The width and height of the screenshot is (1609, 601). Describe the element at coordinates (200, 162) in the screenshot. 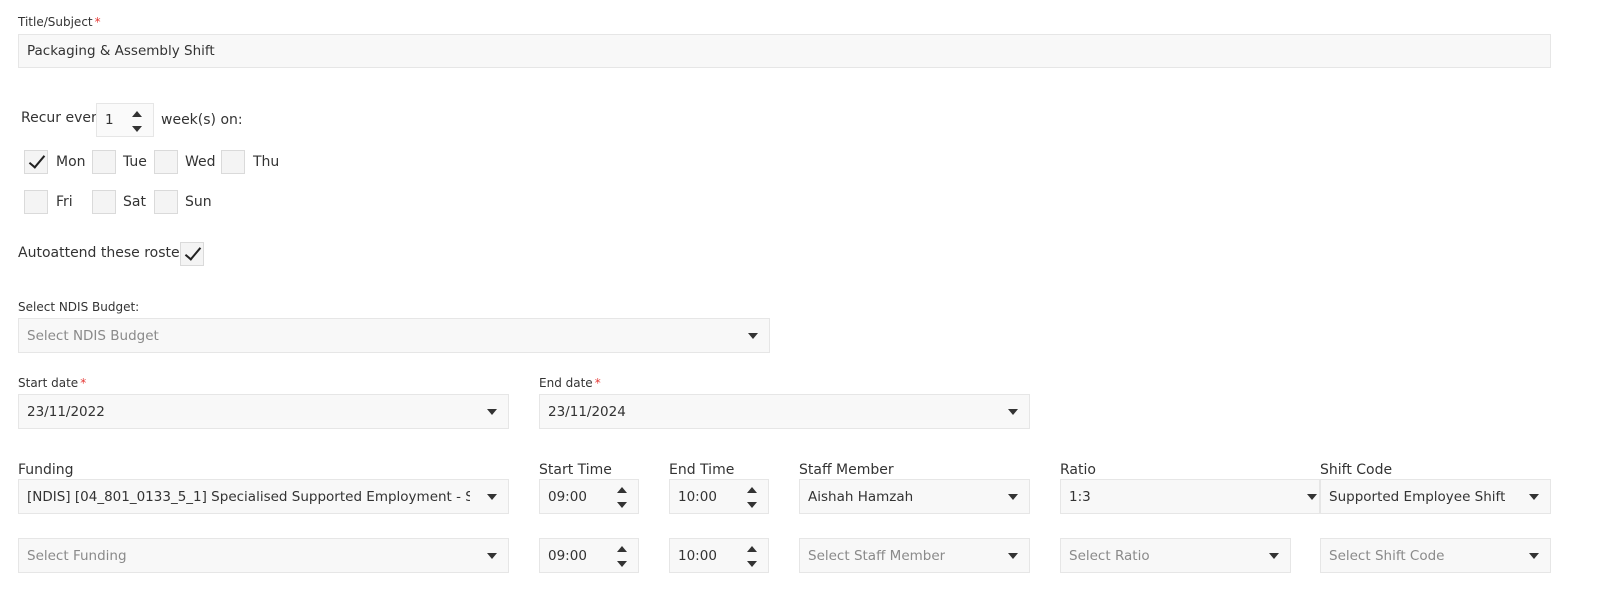

I see `day-label-wed: Wed` at that location.